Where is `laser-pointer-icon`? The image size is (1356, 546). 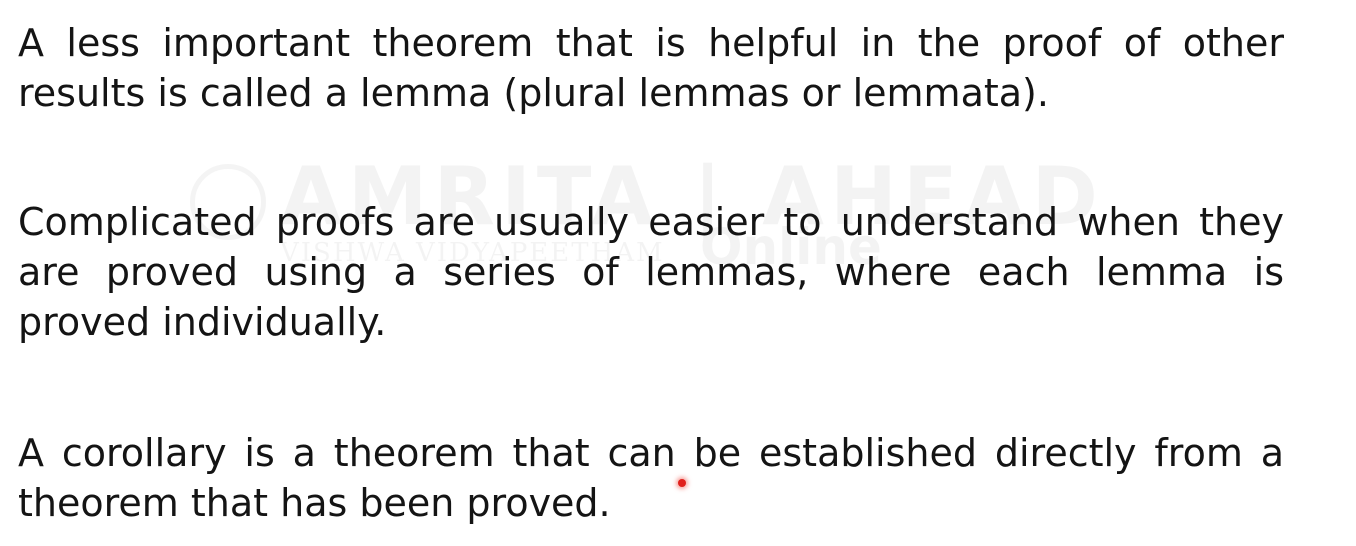 laser-pointer-icon is located at coordinates (682, 483).